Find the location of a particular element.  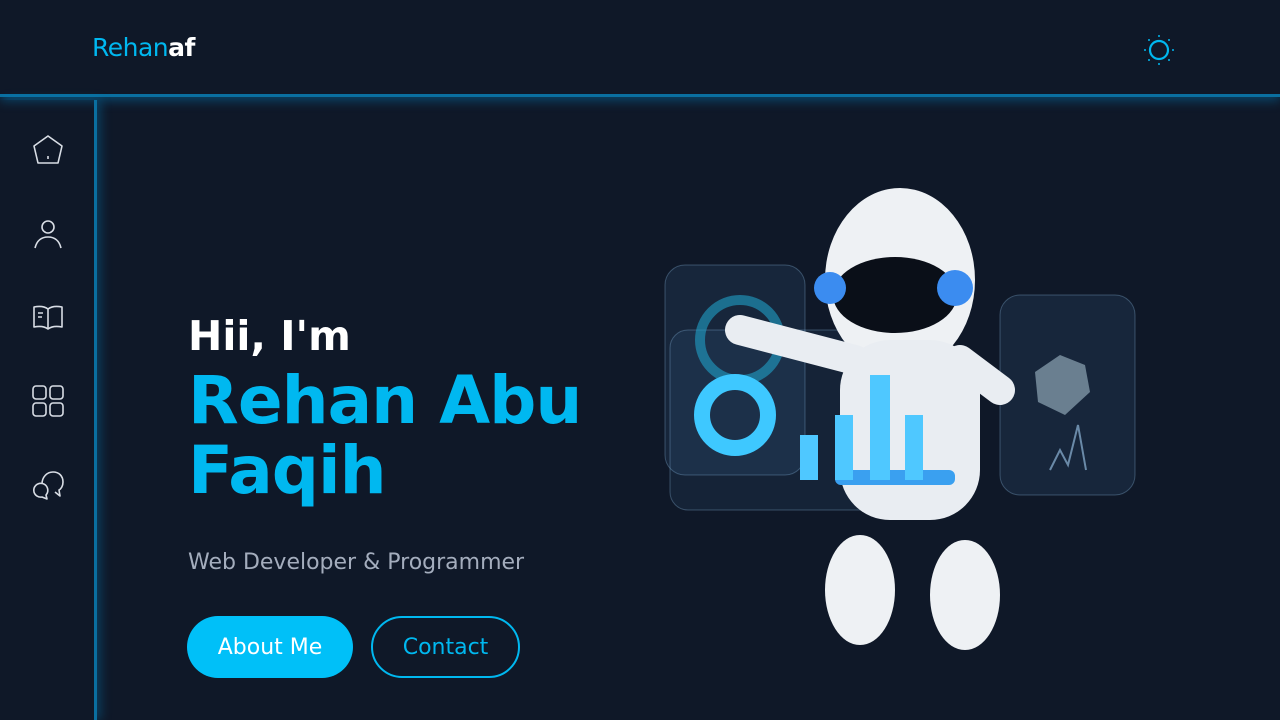

hero-name: Rehan Abu Faqih is located at coordinates (385, 435).